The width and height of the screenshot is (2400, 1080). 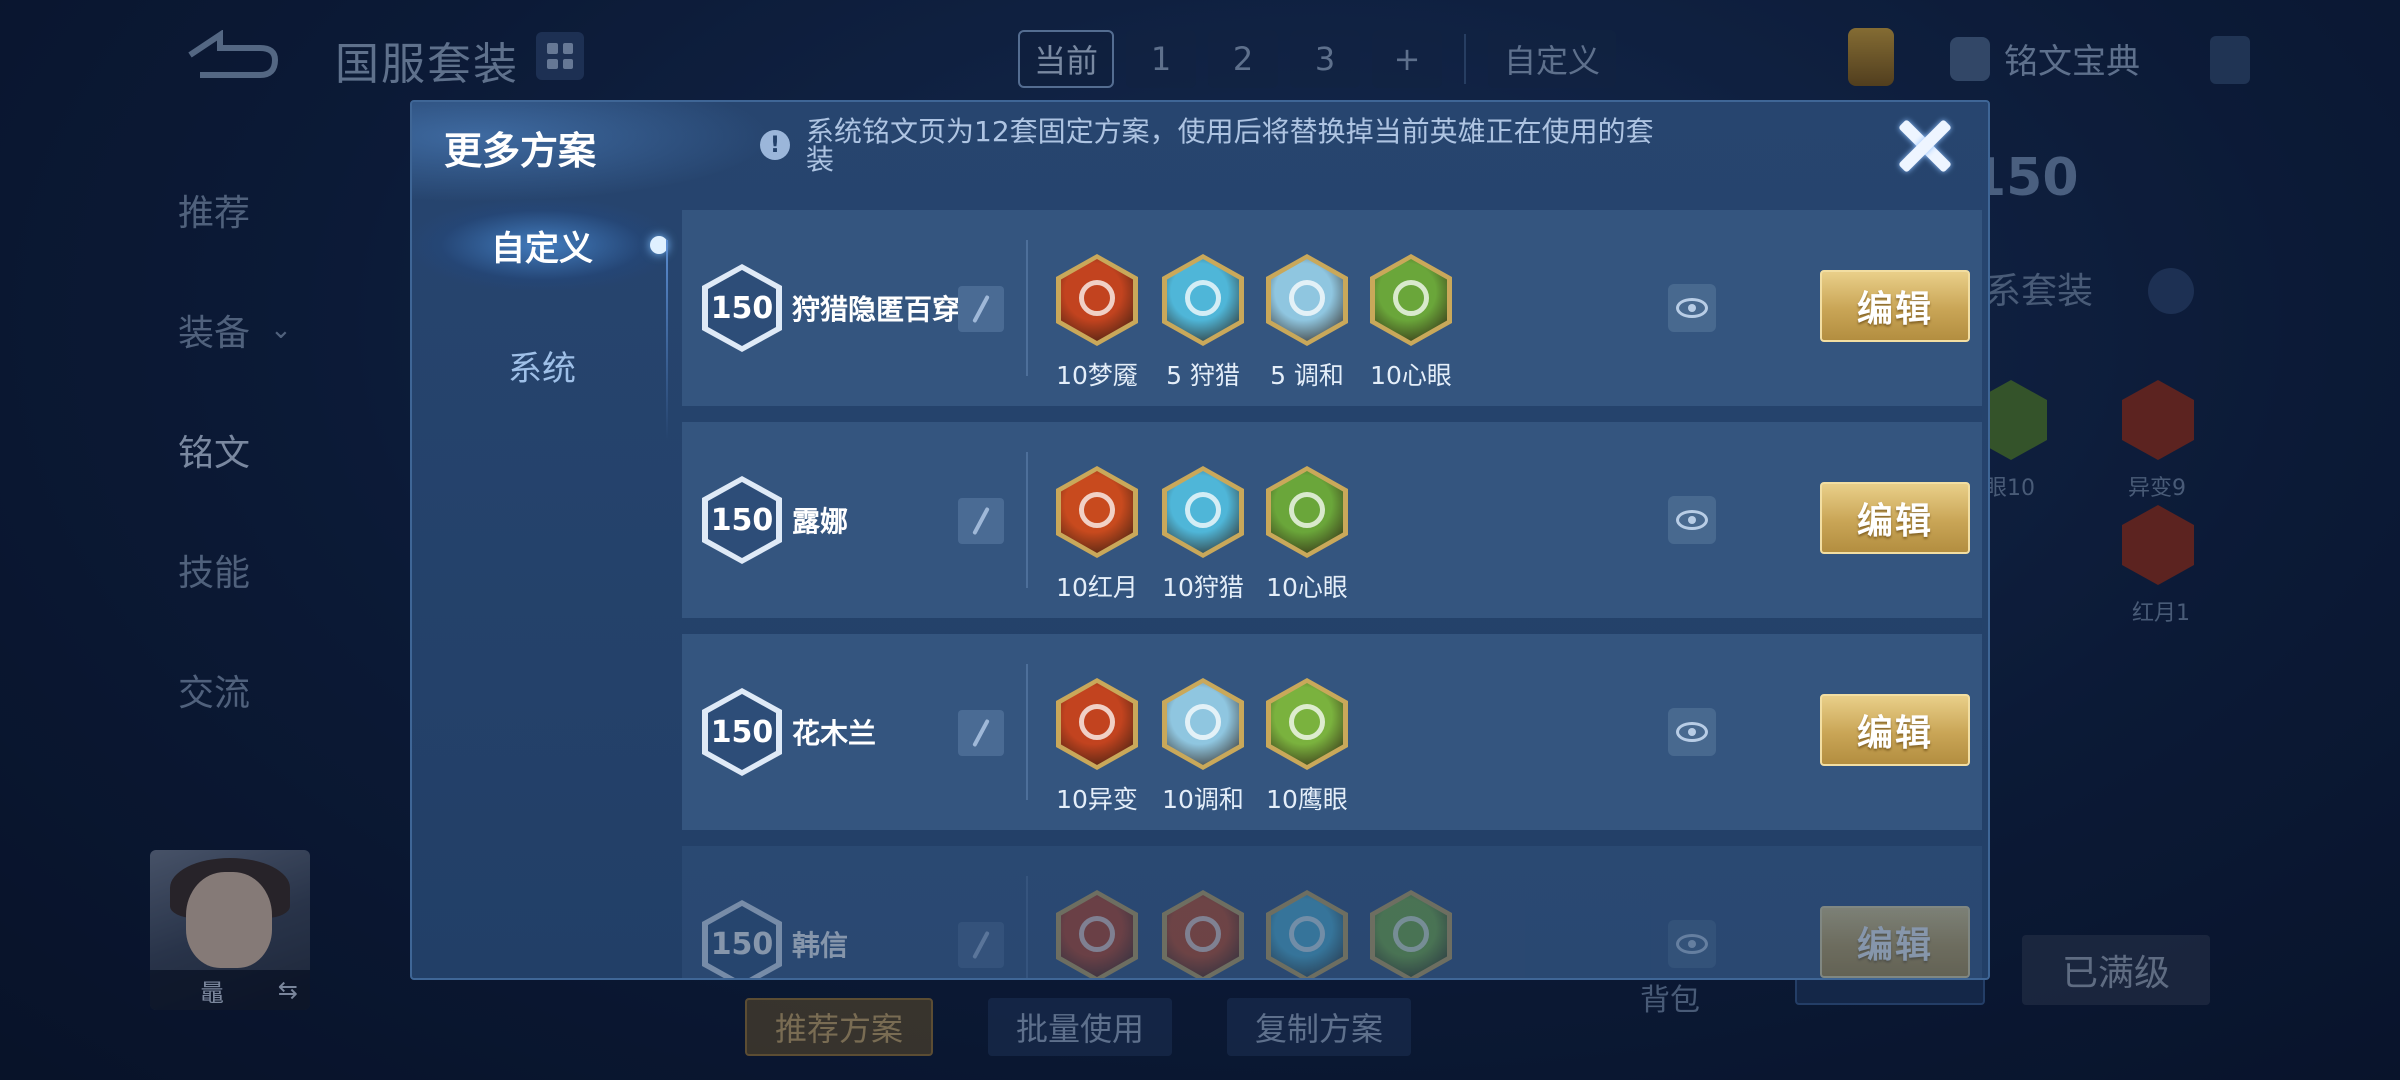 I want to click on info-icon: !, so click(x=775, y=145).